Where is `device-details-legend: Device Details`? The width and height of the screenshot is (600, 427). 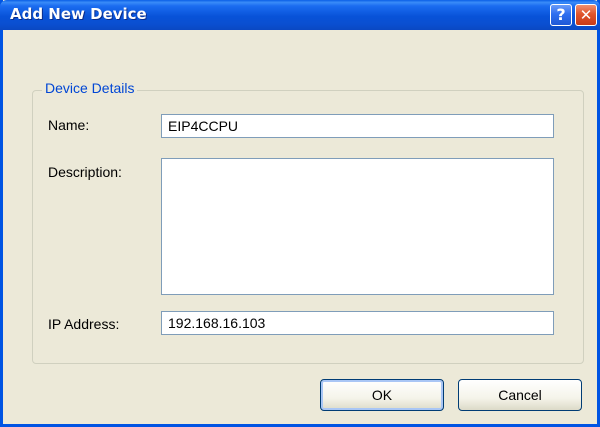
device-details-legend: Device Details is located at coordinates (90, 88).